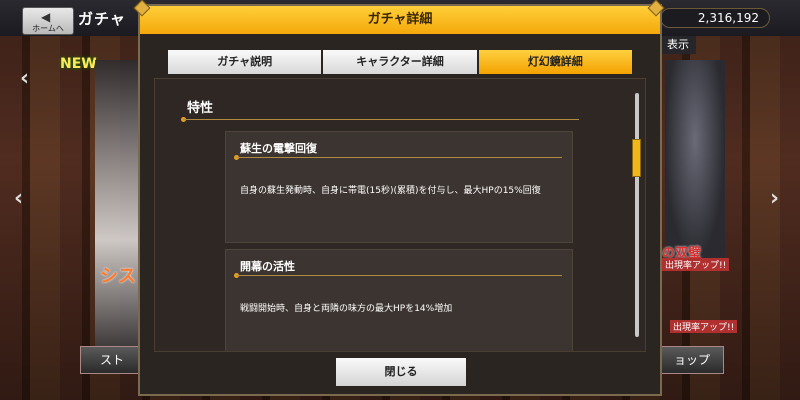  What do you see at coordinates (637, 215) in the screenshot?
I see `scrollbar-track` at bounding box center [637, 215].